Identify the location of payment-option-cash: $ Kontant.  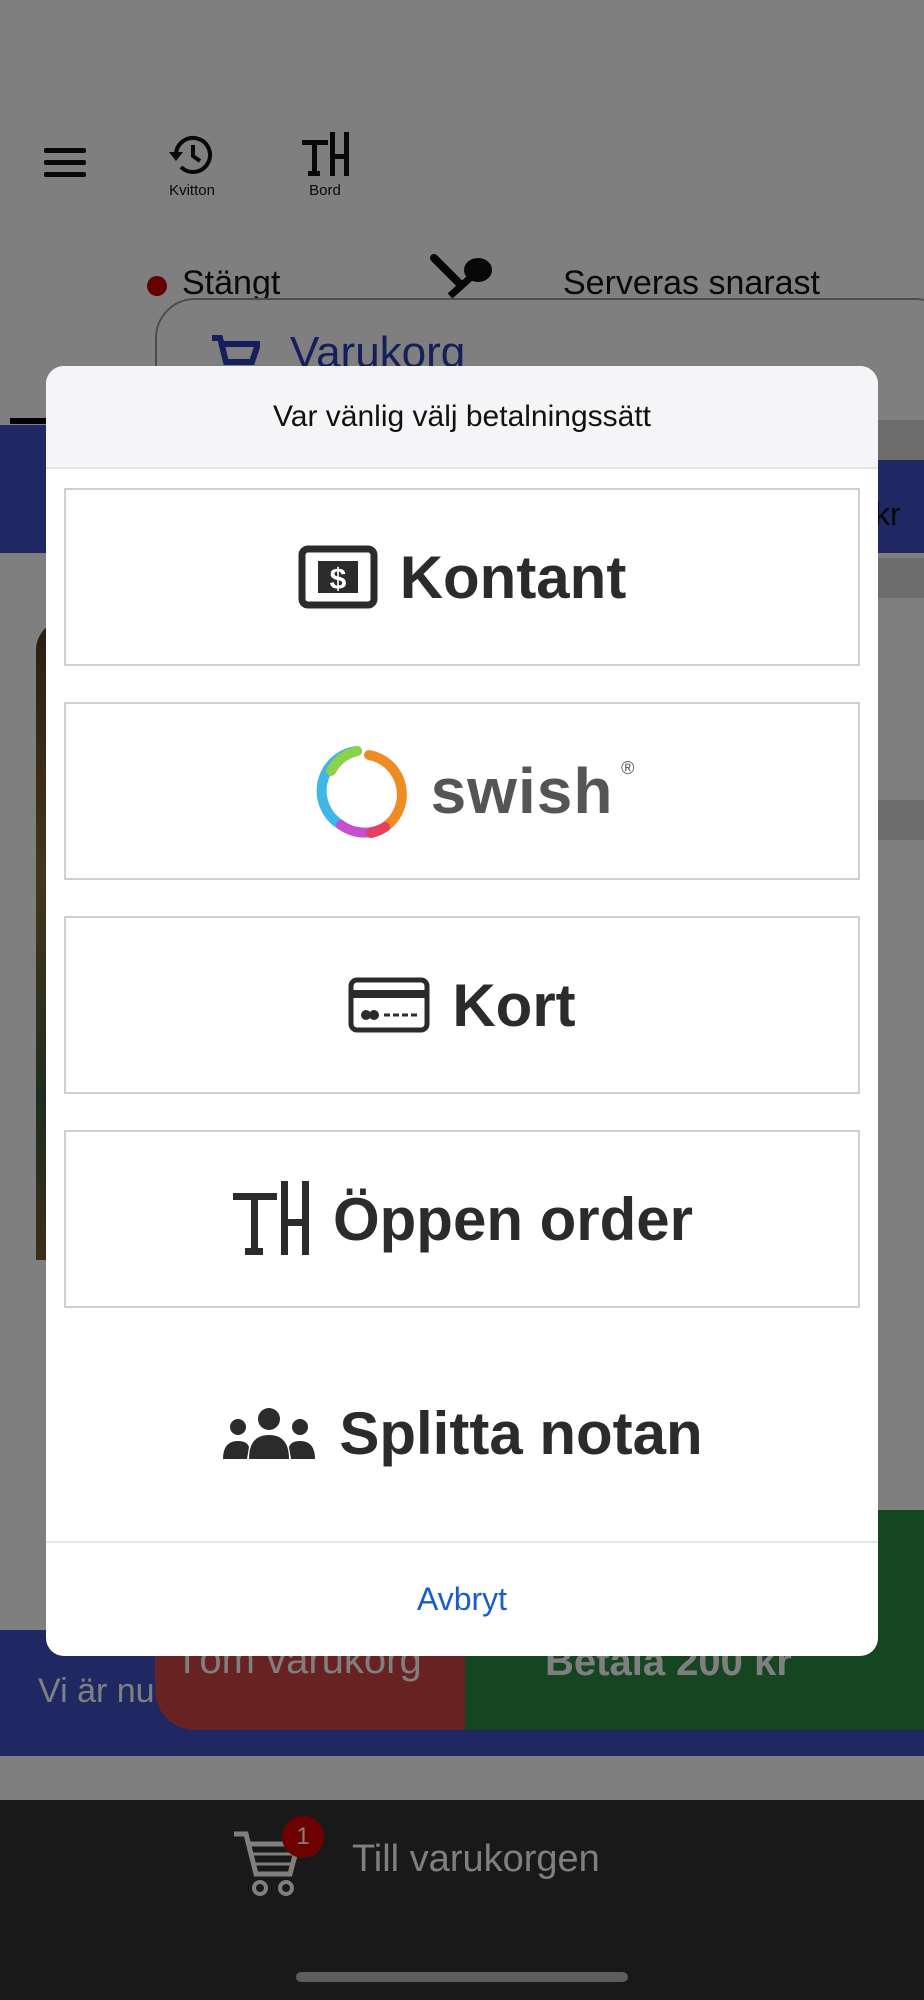
(462, 577).